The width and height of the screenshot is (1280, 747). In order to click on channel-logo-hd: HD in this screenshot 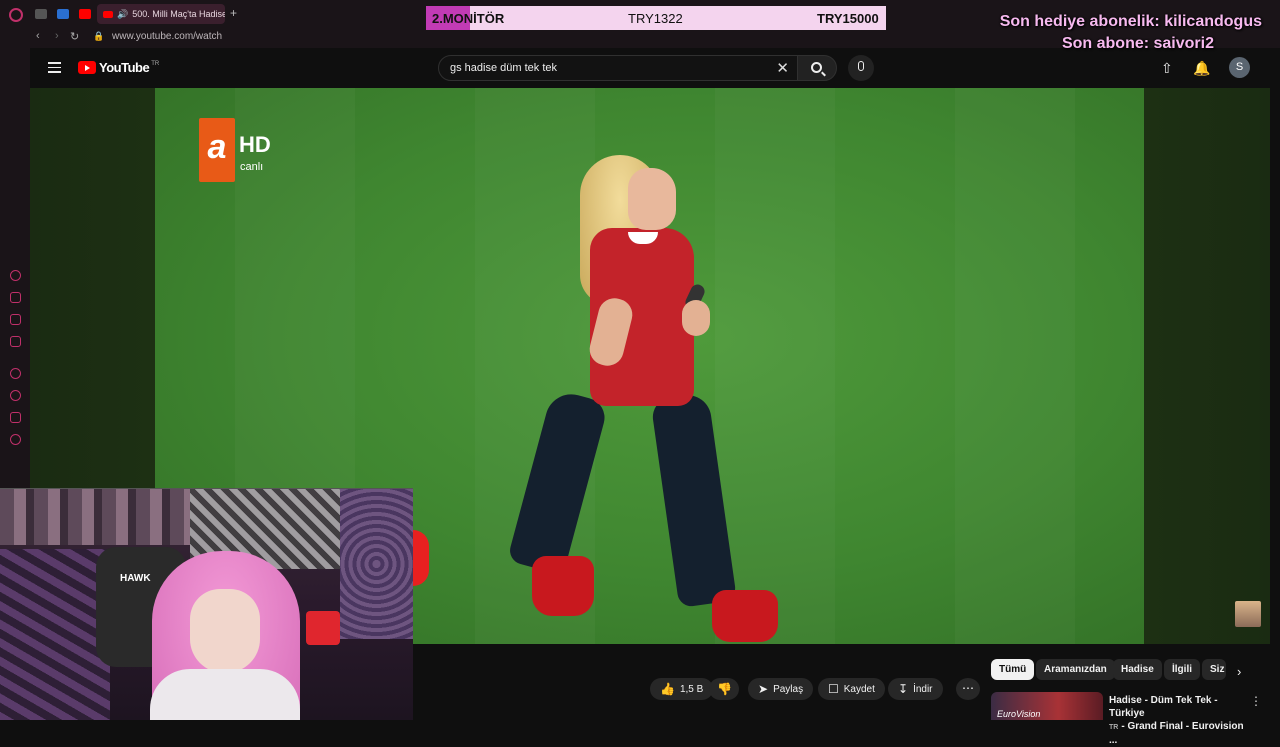, I will do `click(255, 144)`.